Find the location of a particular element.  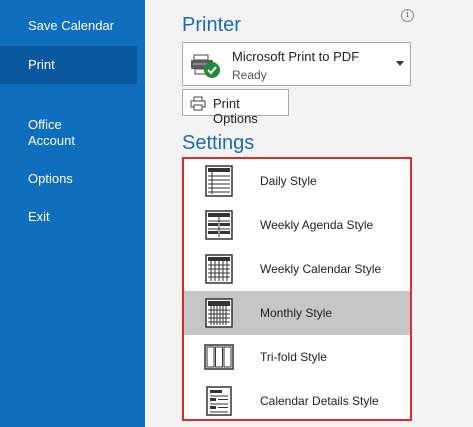

nav-exit: Exit is located at coordinates (68, 217).